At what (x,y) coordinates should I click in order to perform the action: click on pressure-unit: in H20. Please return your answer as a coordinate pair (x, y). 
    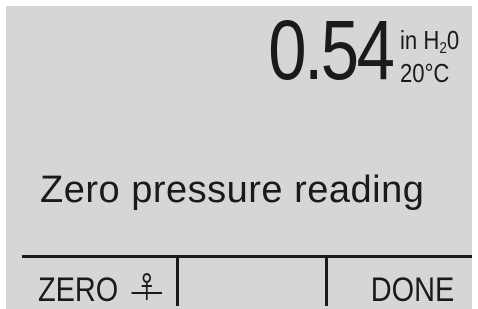
    Looking at the image, I should click on (429, 42).